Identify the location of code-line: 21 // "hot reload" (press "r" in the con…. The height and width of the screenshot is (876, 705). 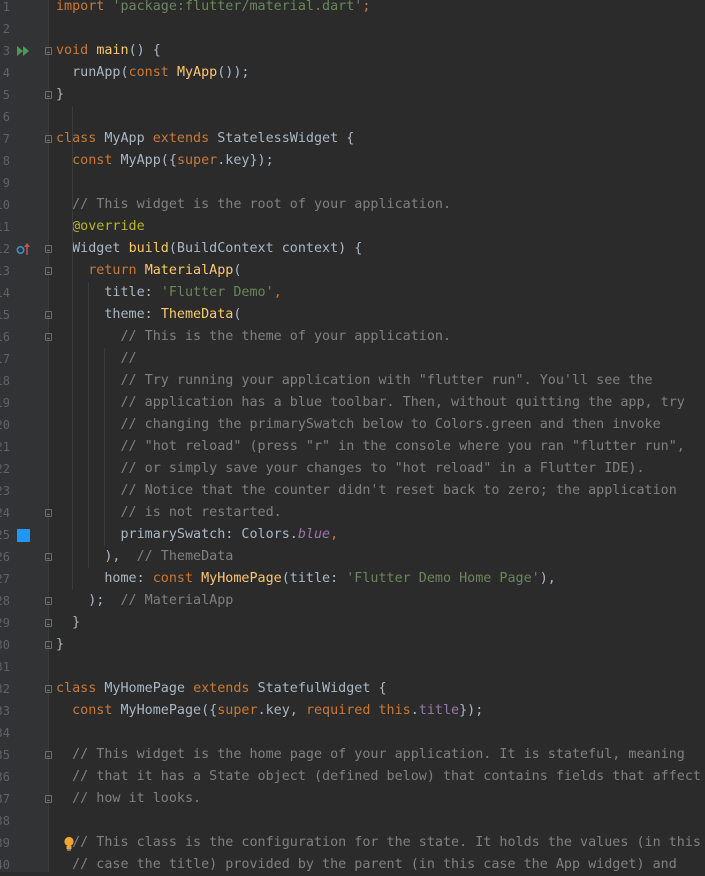
(352, 447).